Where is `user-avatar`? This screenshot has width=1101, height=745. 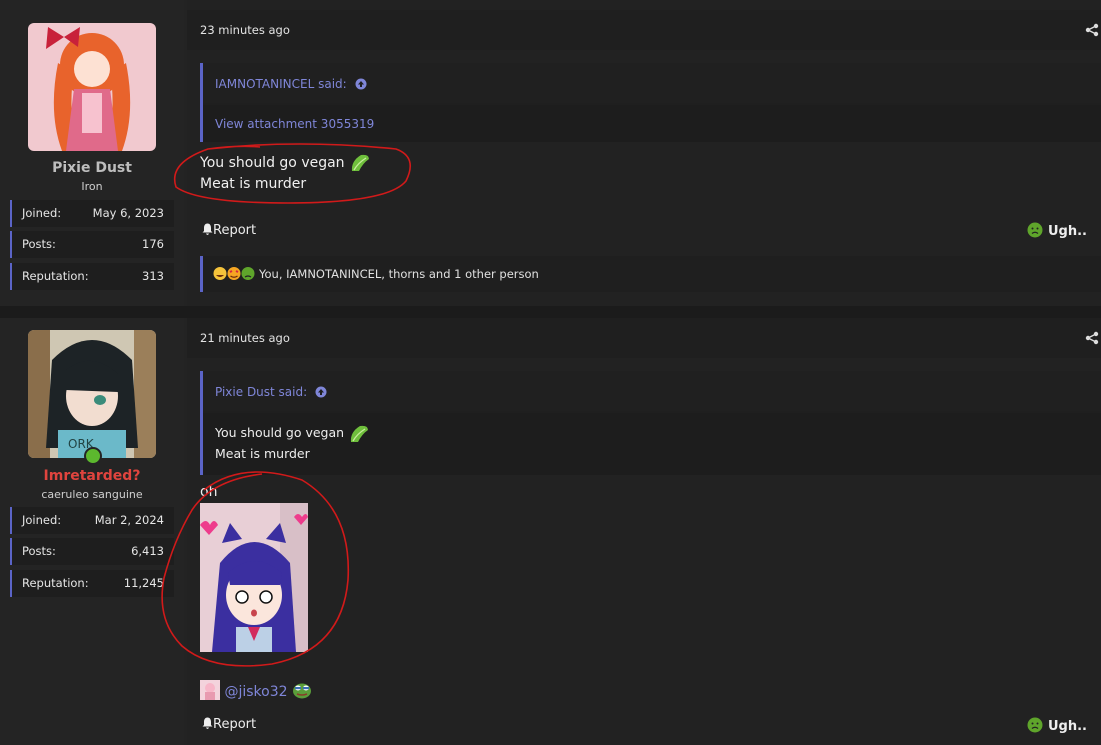
user-avatar is located at coordinates (92, 87).